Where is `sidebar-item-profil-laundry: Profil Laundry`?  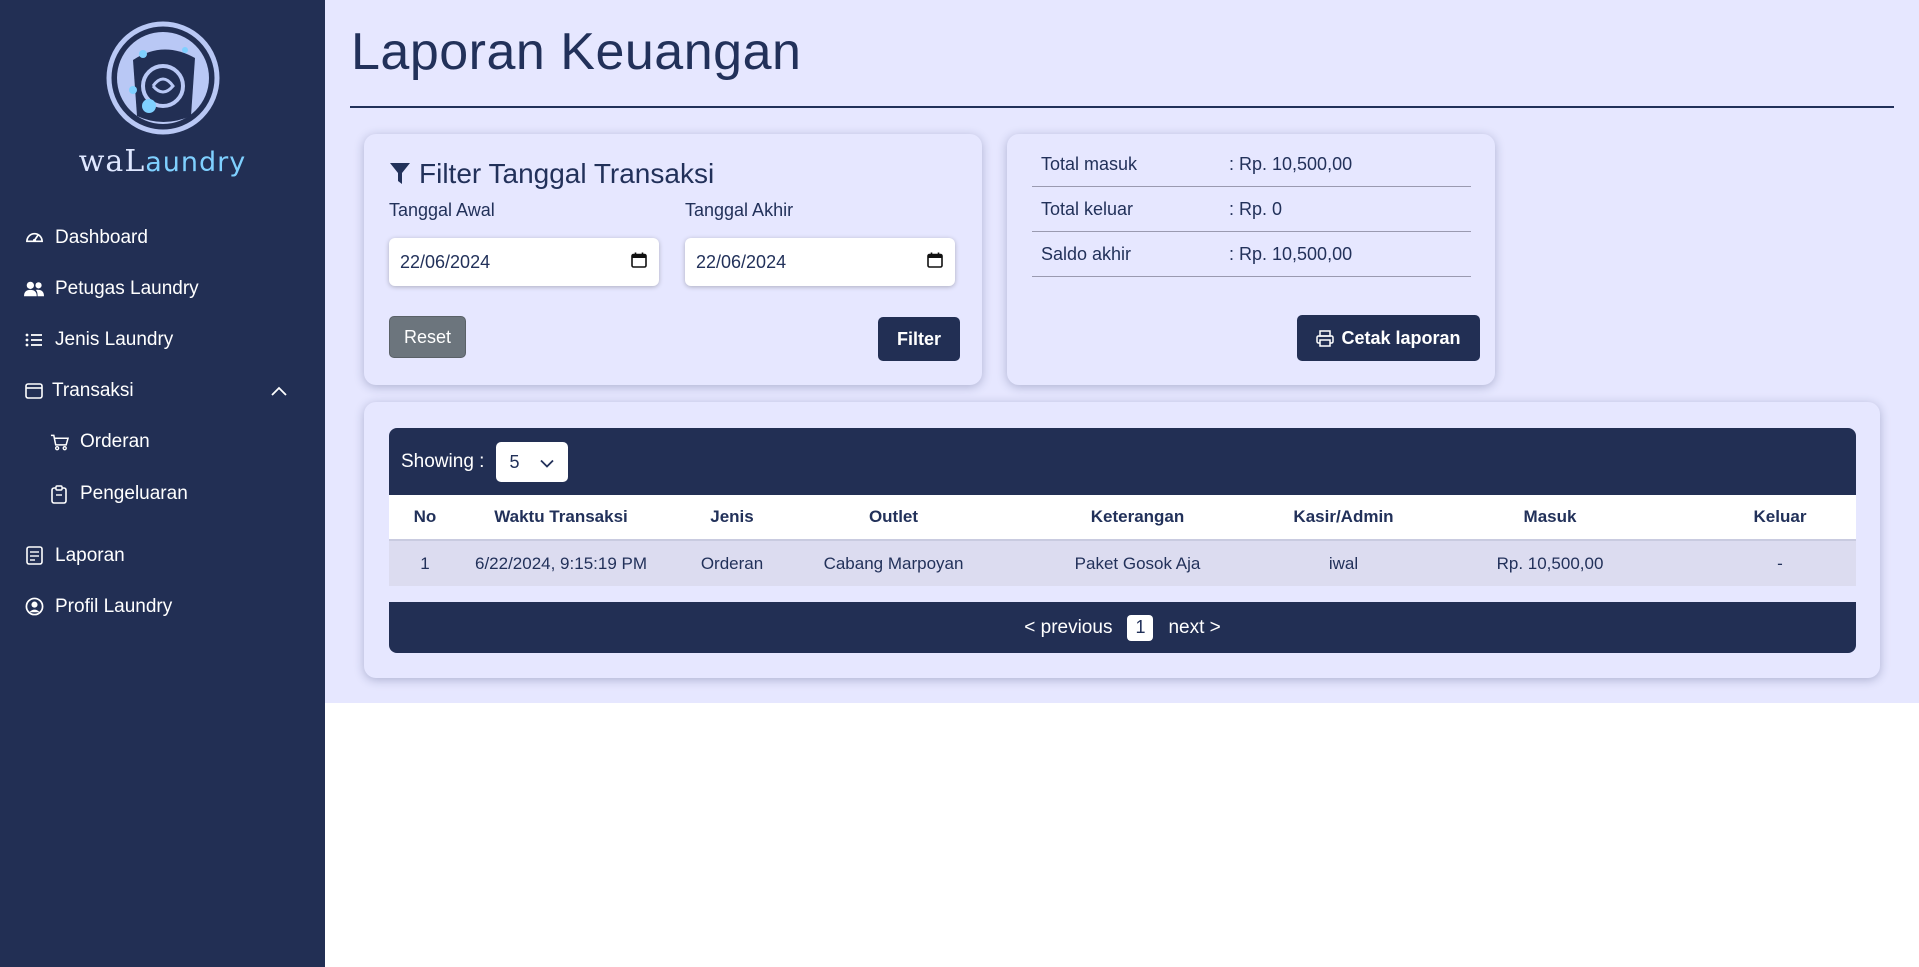
sidebar-item-profil-laundry: Profil Laundry is located at coordinates (162, 606).